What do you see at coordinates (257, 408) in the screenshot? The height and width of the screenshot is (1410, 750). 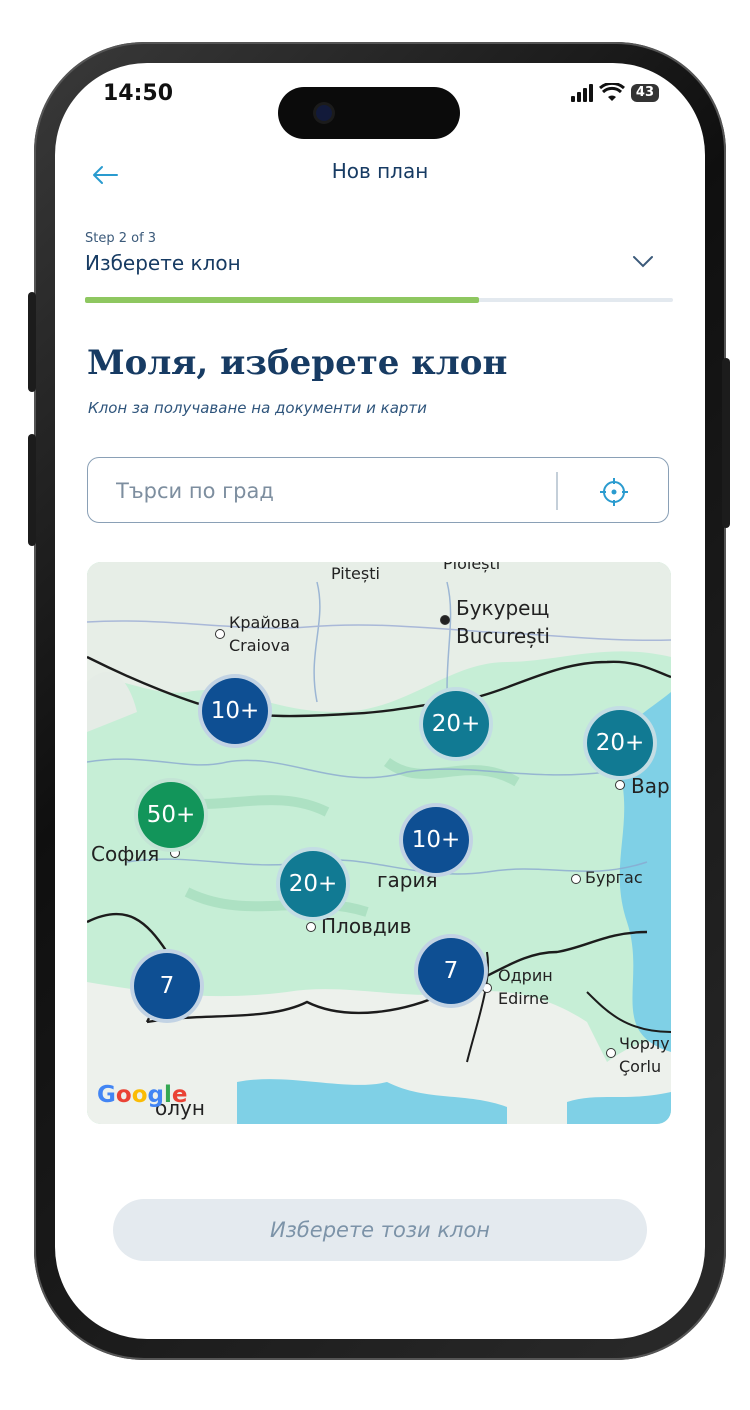 I see `subheading: Клон за получаване на документи и карти` at bounding box center [257, 408].